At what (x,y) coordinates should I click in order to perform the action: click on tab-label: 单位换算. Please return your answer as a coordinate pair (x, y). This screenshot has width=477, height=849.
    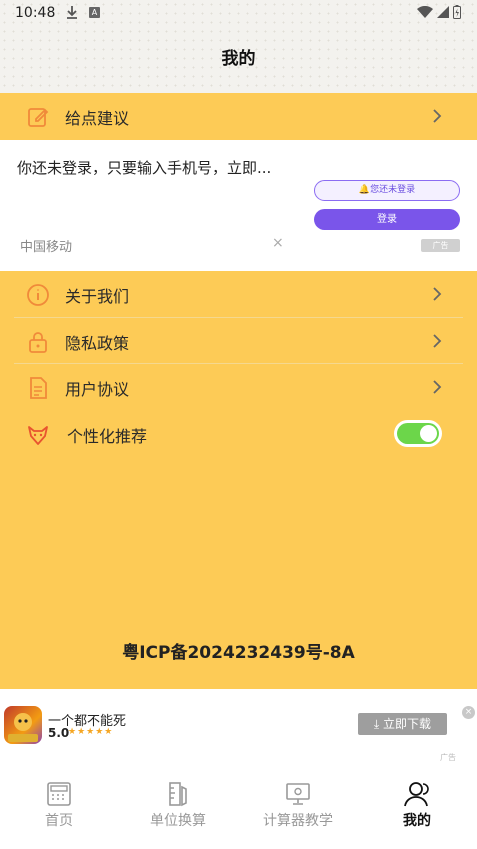
    Looking at the image, I should click on (178, 821).